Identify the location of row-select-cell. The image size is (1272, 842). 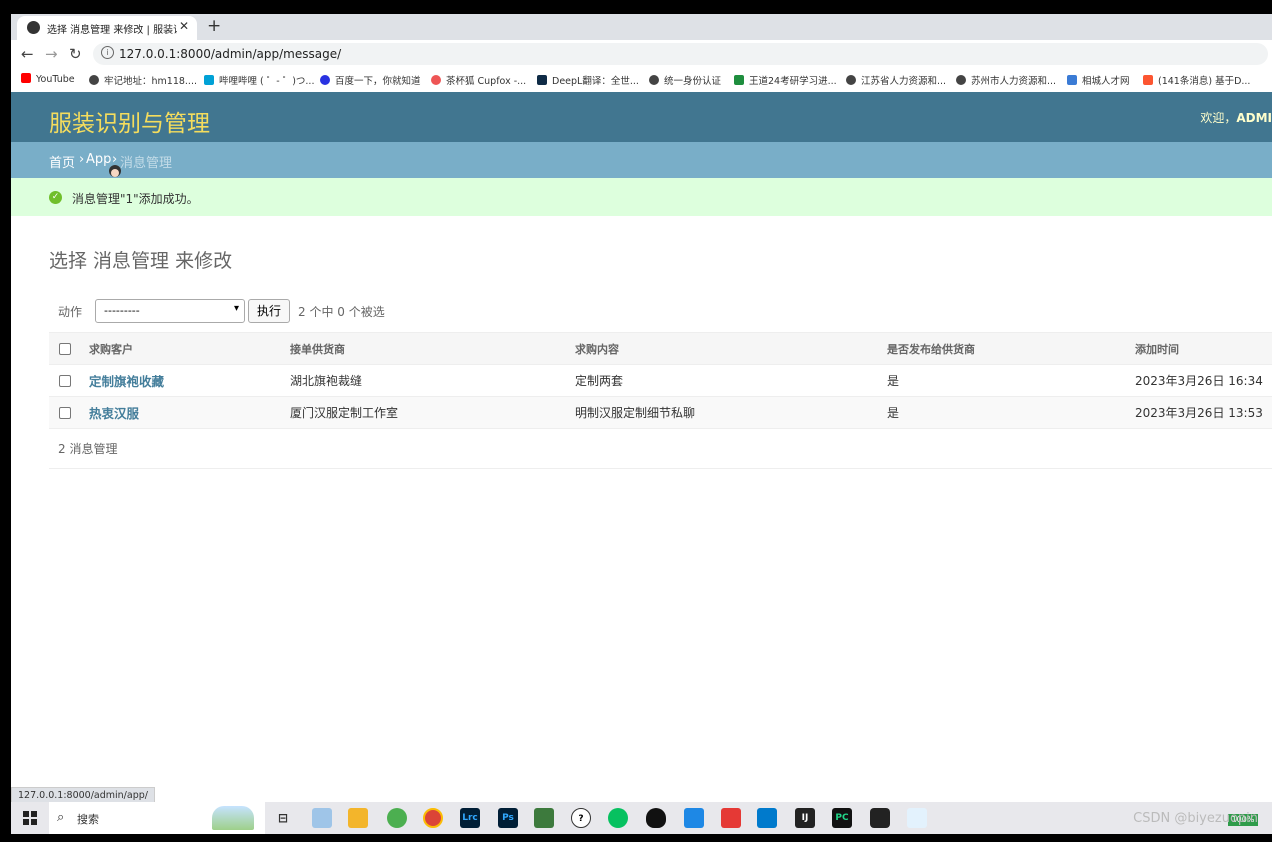
(69, 380).